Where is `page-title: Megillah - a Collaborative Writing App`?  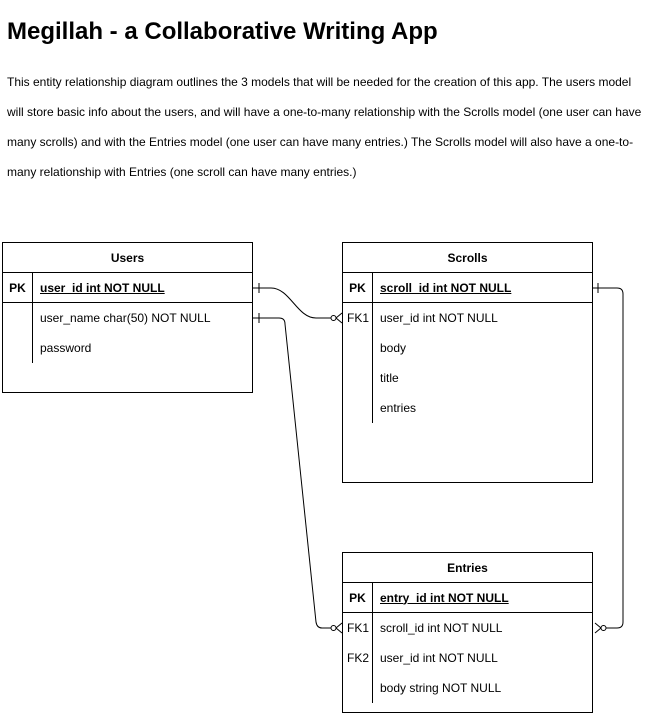
page-title: Megillah - a Collaborative Writing App is located at coordinates (222, 31).